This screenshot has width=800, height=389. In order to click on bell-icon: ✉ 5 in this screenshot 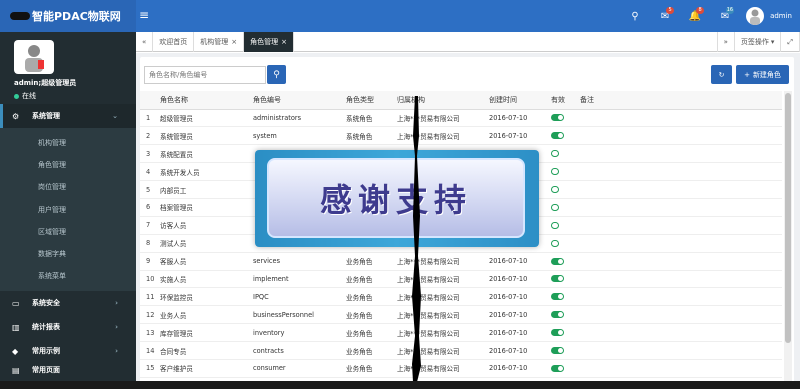, I will do `click(665, 16)`.